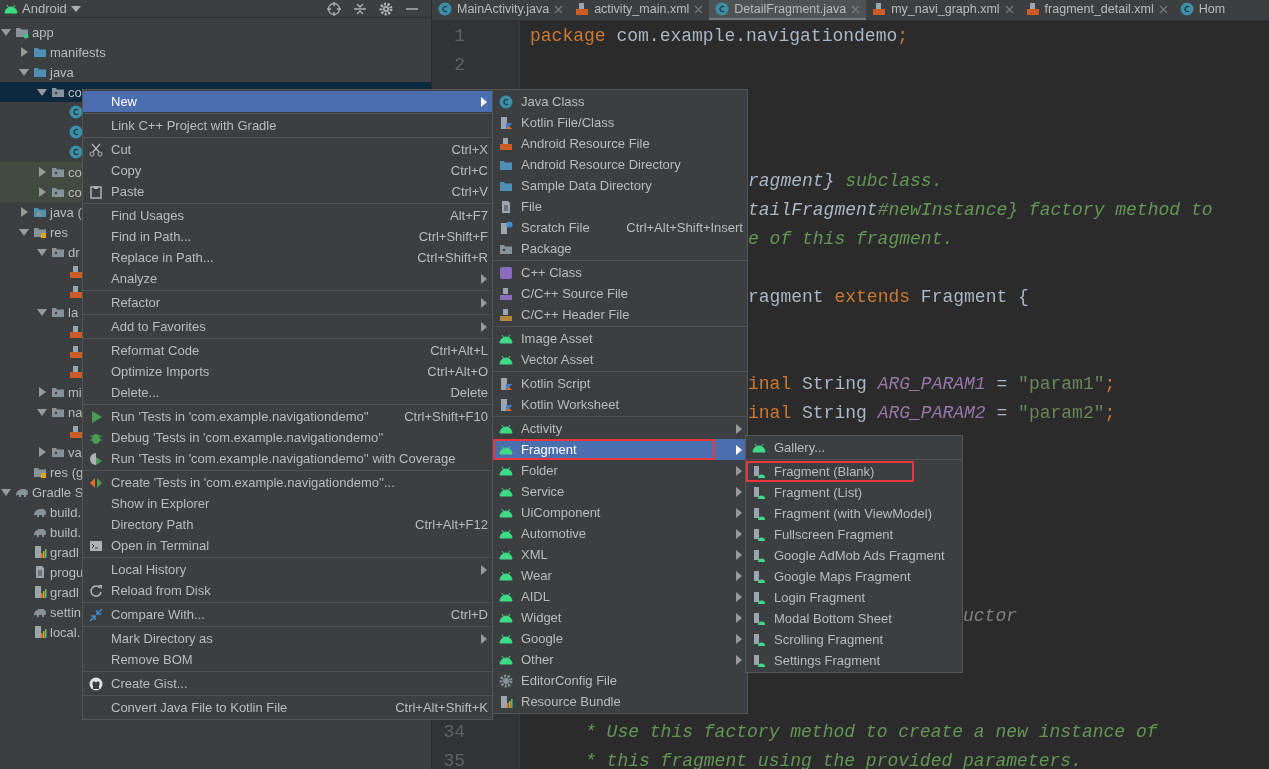  Describe the element at coordinates (468, 614) in the screenshot. I see `shortcut-label: Ctrl+D` at that location.